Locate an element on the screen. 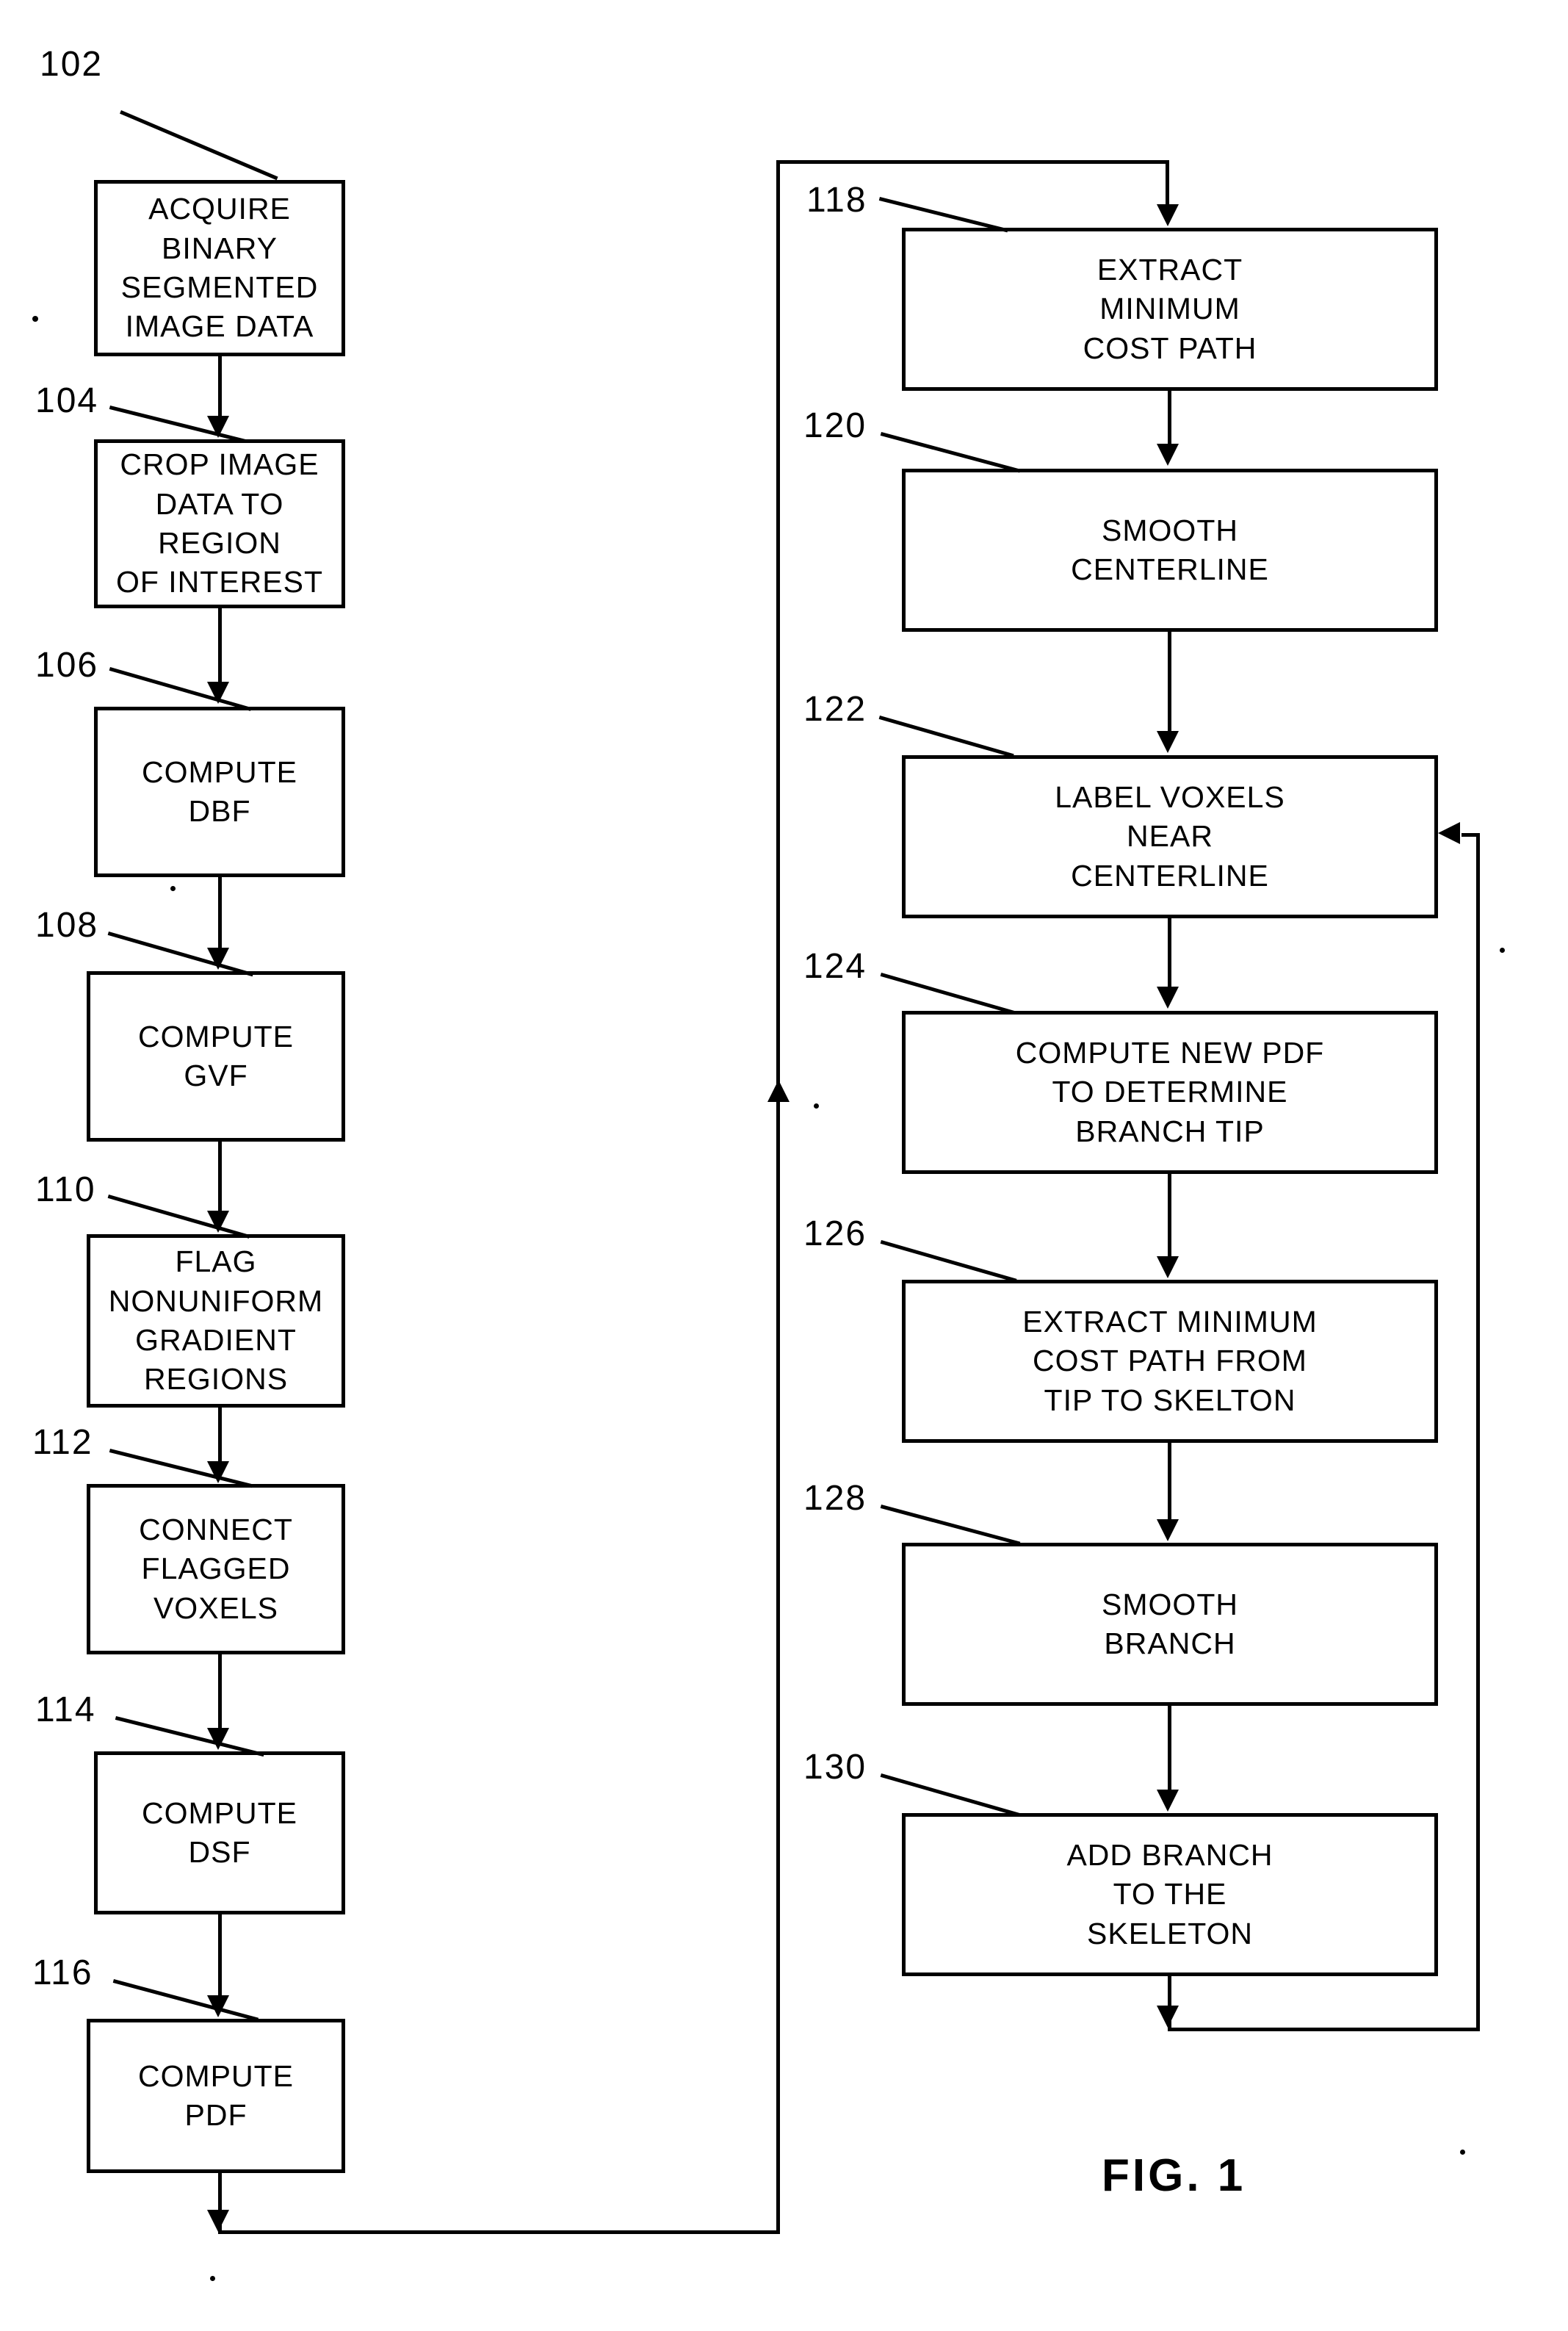 The height and width of the screenshot is (2331, 1568). process-node-118-label: EXTRACT MINIMUM COST PATH is located at coordinates (1170, 309).